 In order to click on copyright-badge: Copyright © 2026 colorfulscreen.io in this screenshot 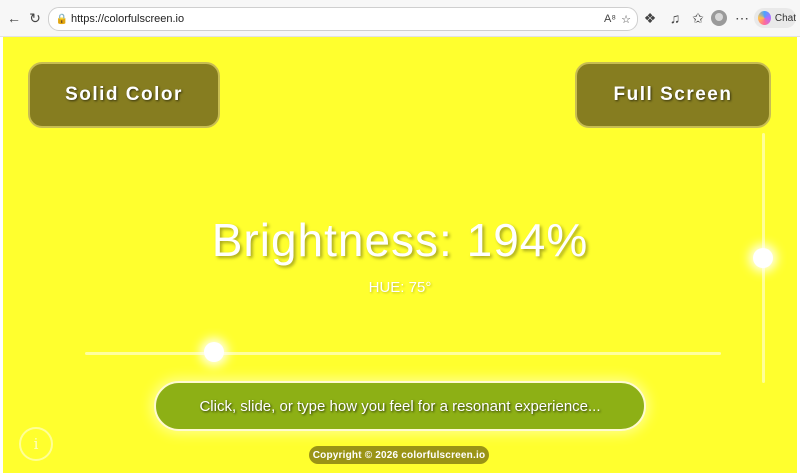, I will do `click(399, 455)`.